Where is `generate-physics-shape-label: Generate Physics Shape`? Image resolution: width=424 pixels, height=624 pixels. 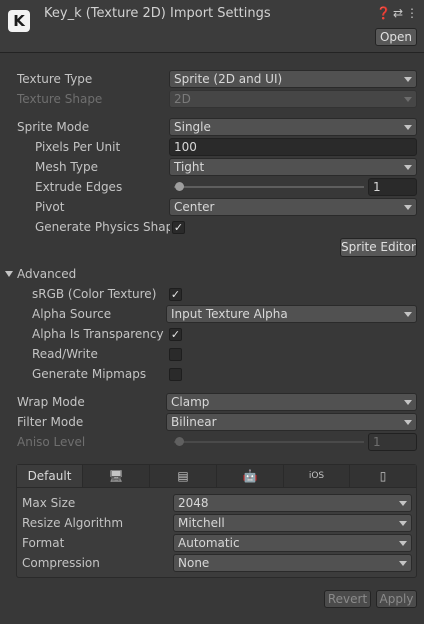
generate-physics-shape-label: Generate Physics Shape is located at coordinates (102, 227).